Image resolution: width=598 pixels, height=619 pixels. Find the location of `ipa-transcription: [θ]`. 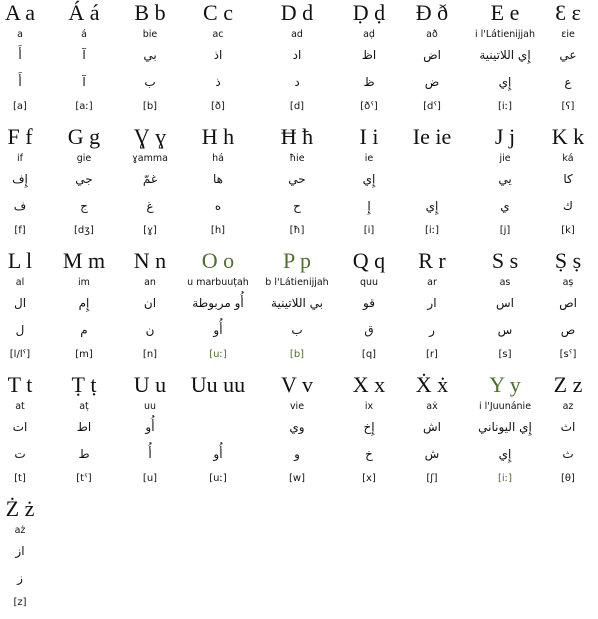

ipa-transcription: [θ] is located at coordinates (568, 478).